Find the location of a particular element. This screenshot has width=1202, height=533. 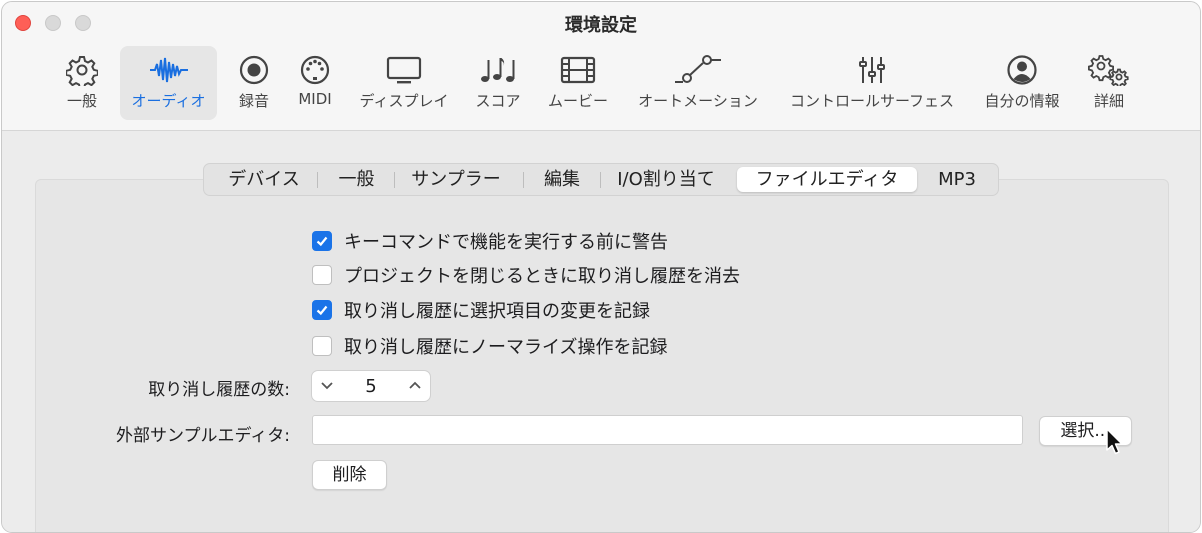

checkbox-label: 取り消し履歴に選択項目の変更を記録 is located at coordinates (497, 311).